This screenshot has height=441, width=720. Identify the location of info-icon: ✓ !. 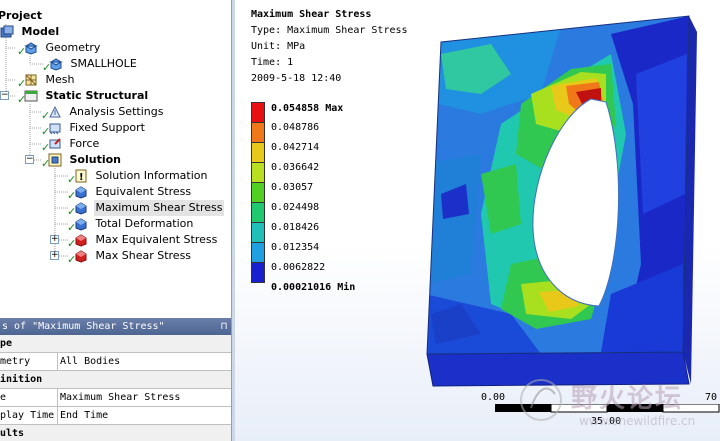
(78, 177).